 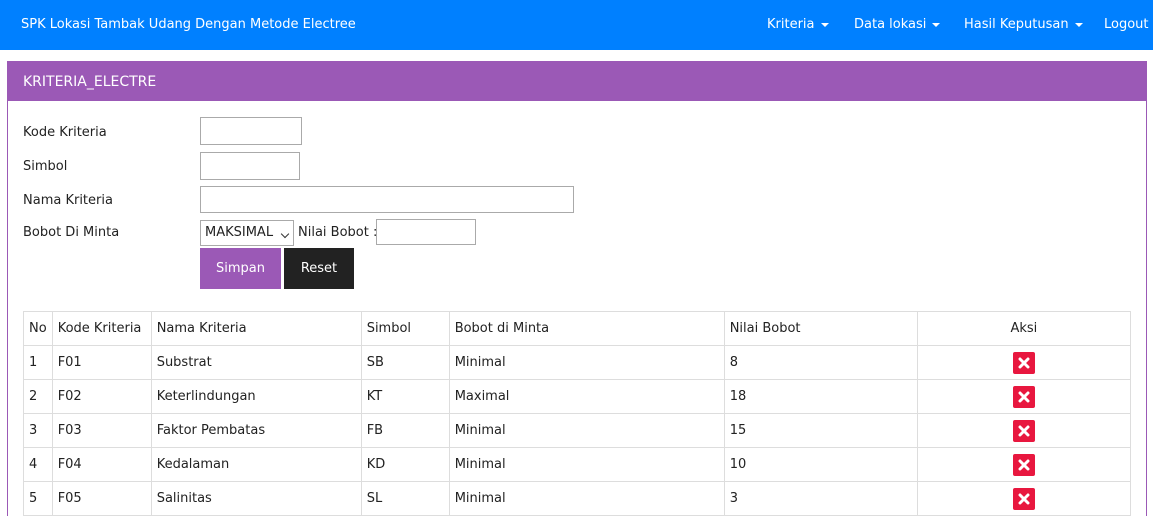 What do you see at coordinates (586, 396) in the screenshot?
I see `cell-bobot: Maximal` at bounding box center [586, 396].